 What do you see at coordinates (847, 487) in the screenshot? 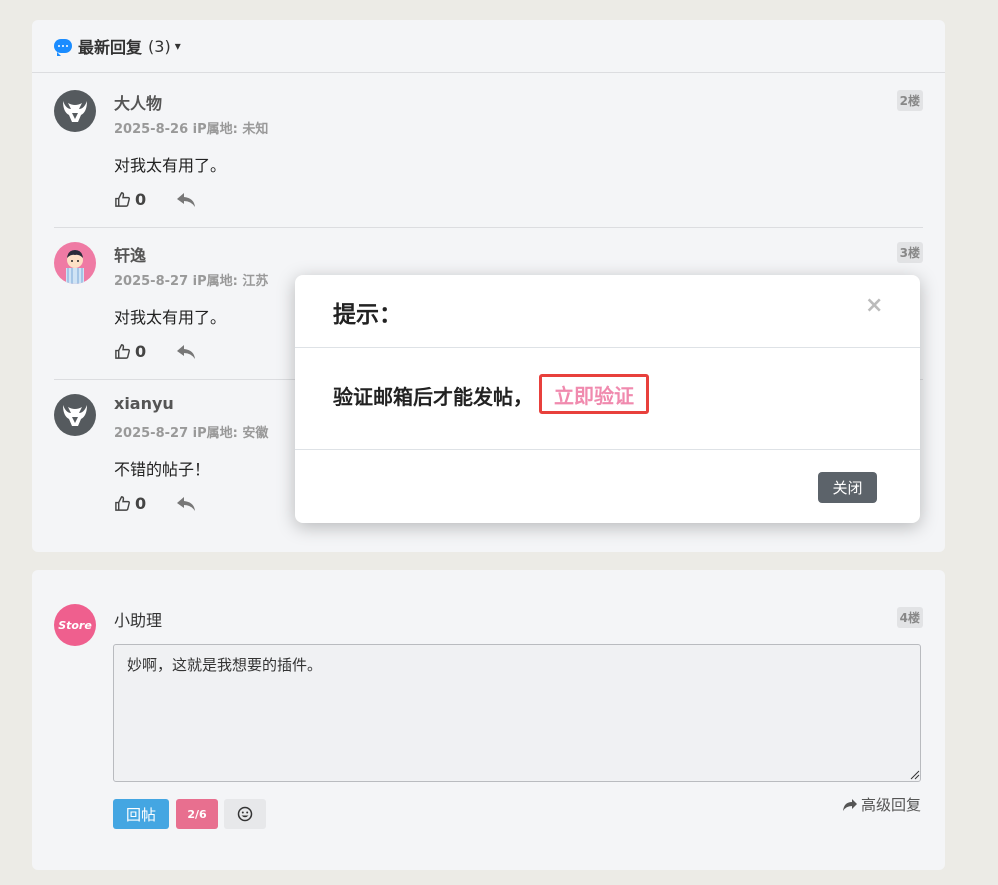
I see `close-button: 关闭` at bounding box center [847, 487].